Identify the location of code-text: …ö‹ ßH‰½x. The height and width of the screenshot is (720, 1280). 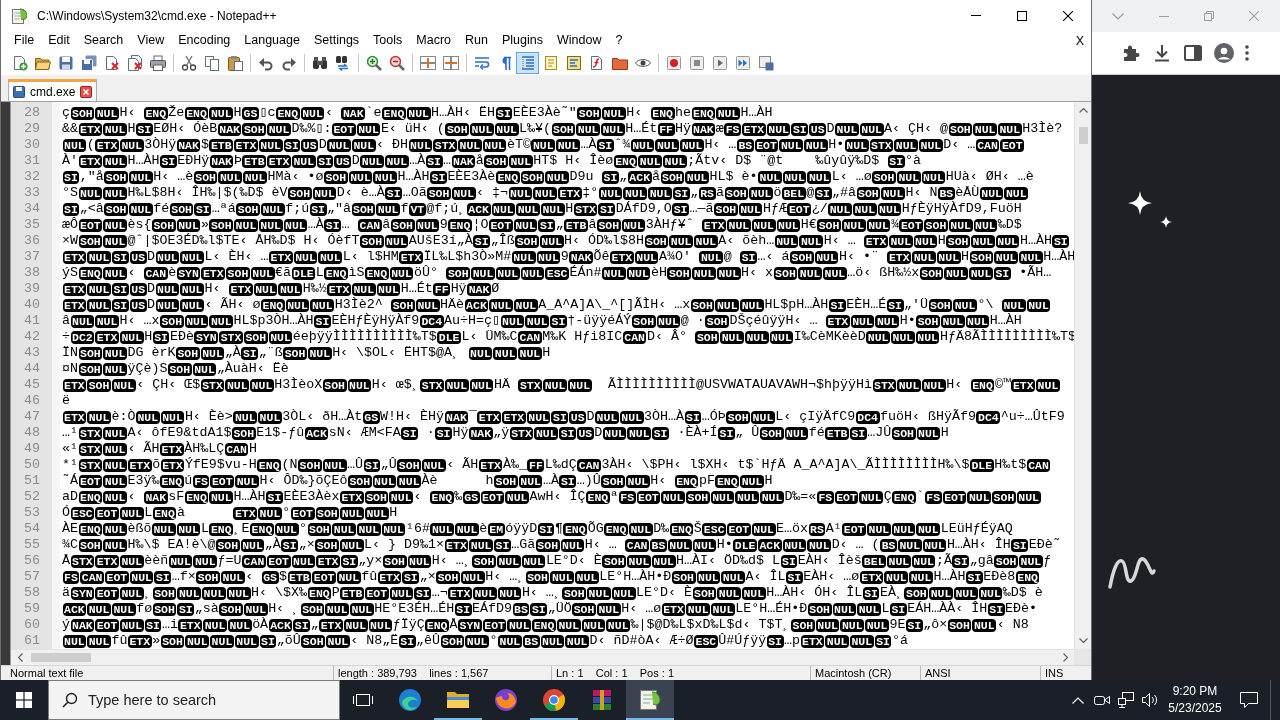
(883, 272).